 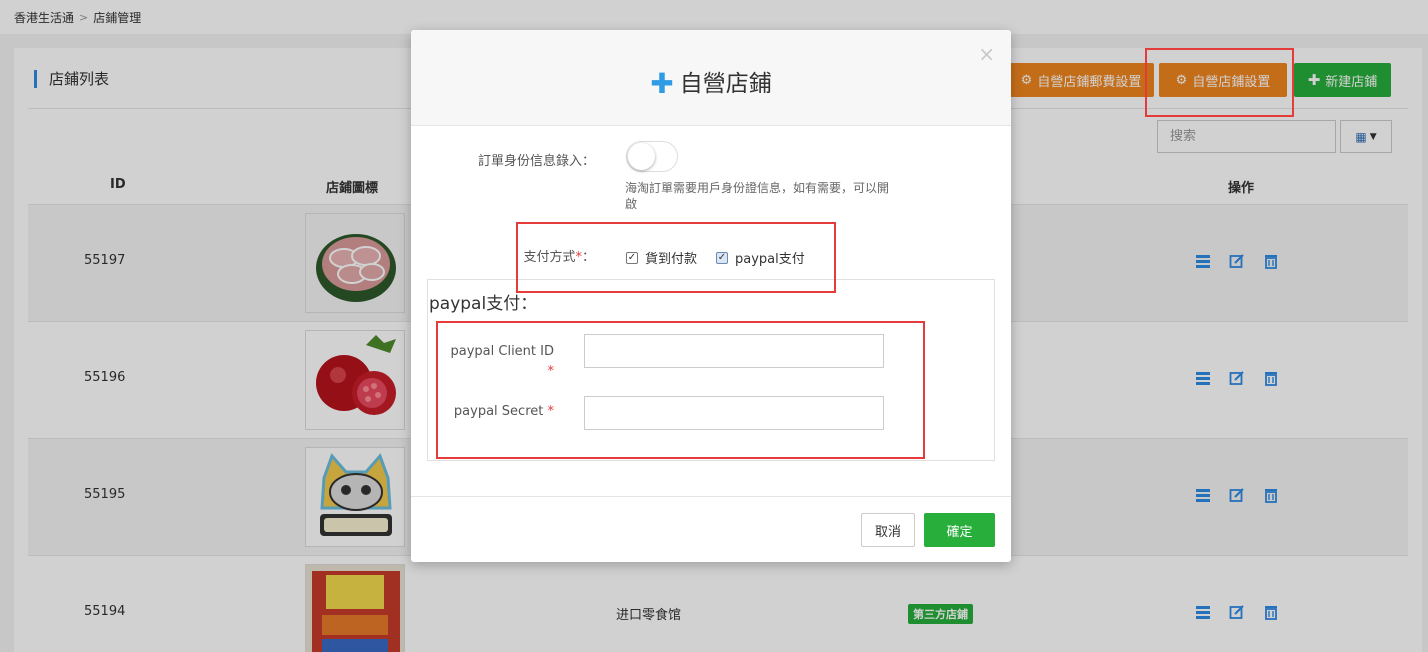 I want to click on modal-footer: 取消 確定, so click(x=711, y=529).